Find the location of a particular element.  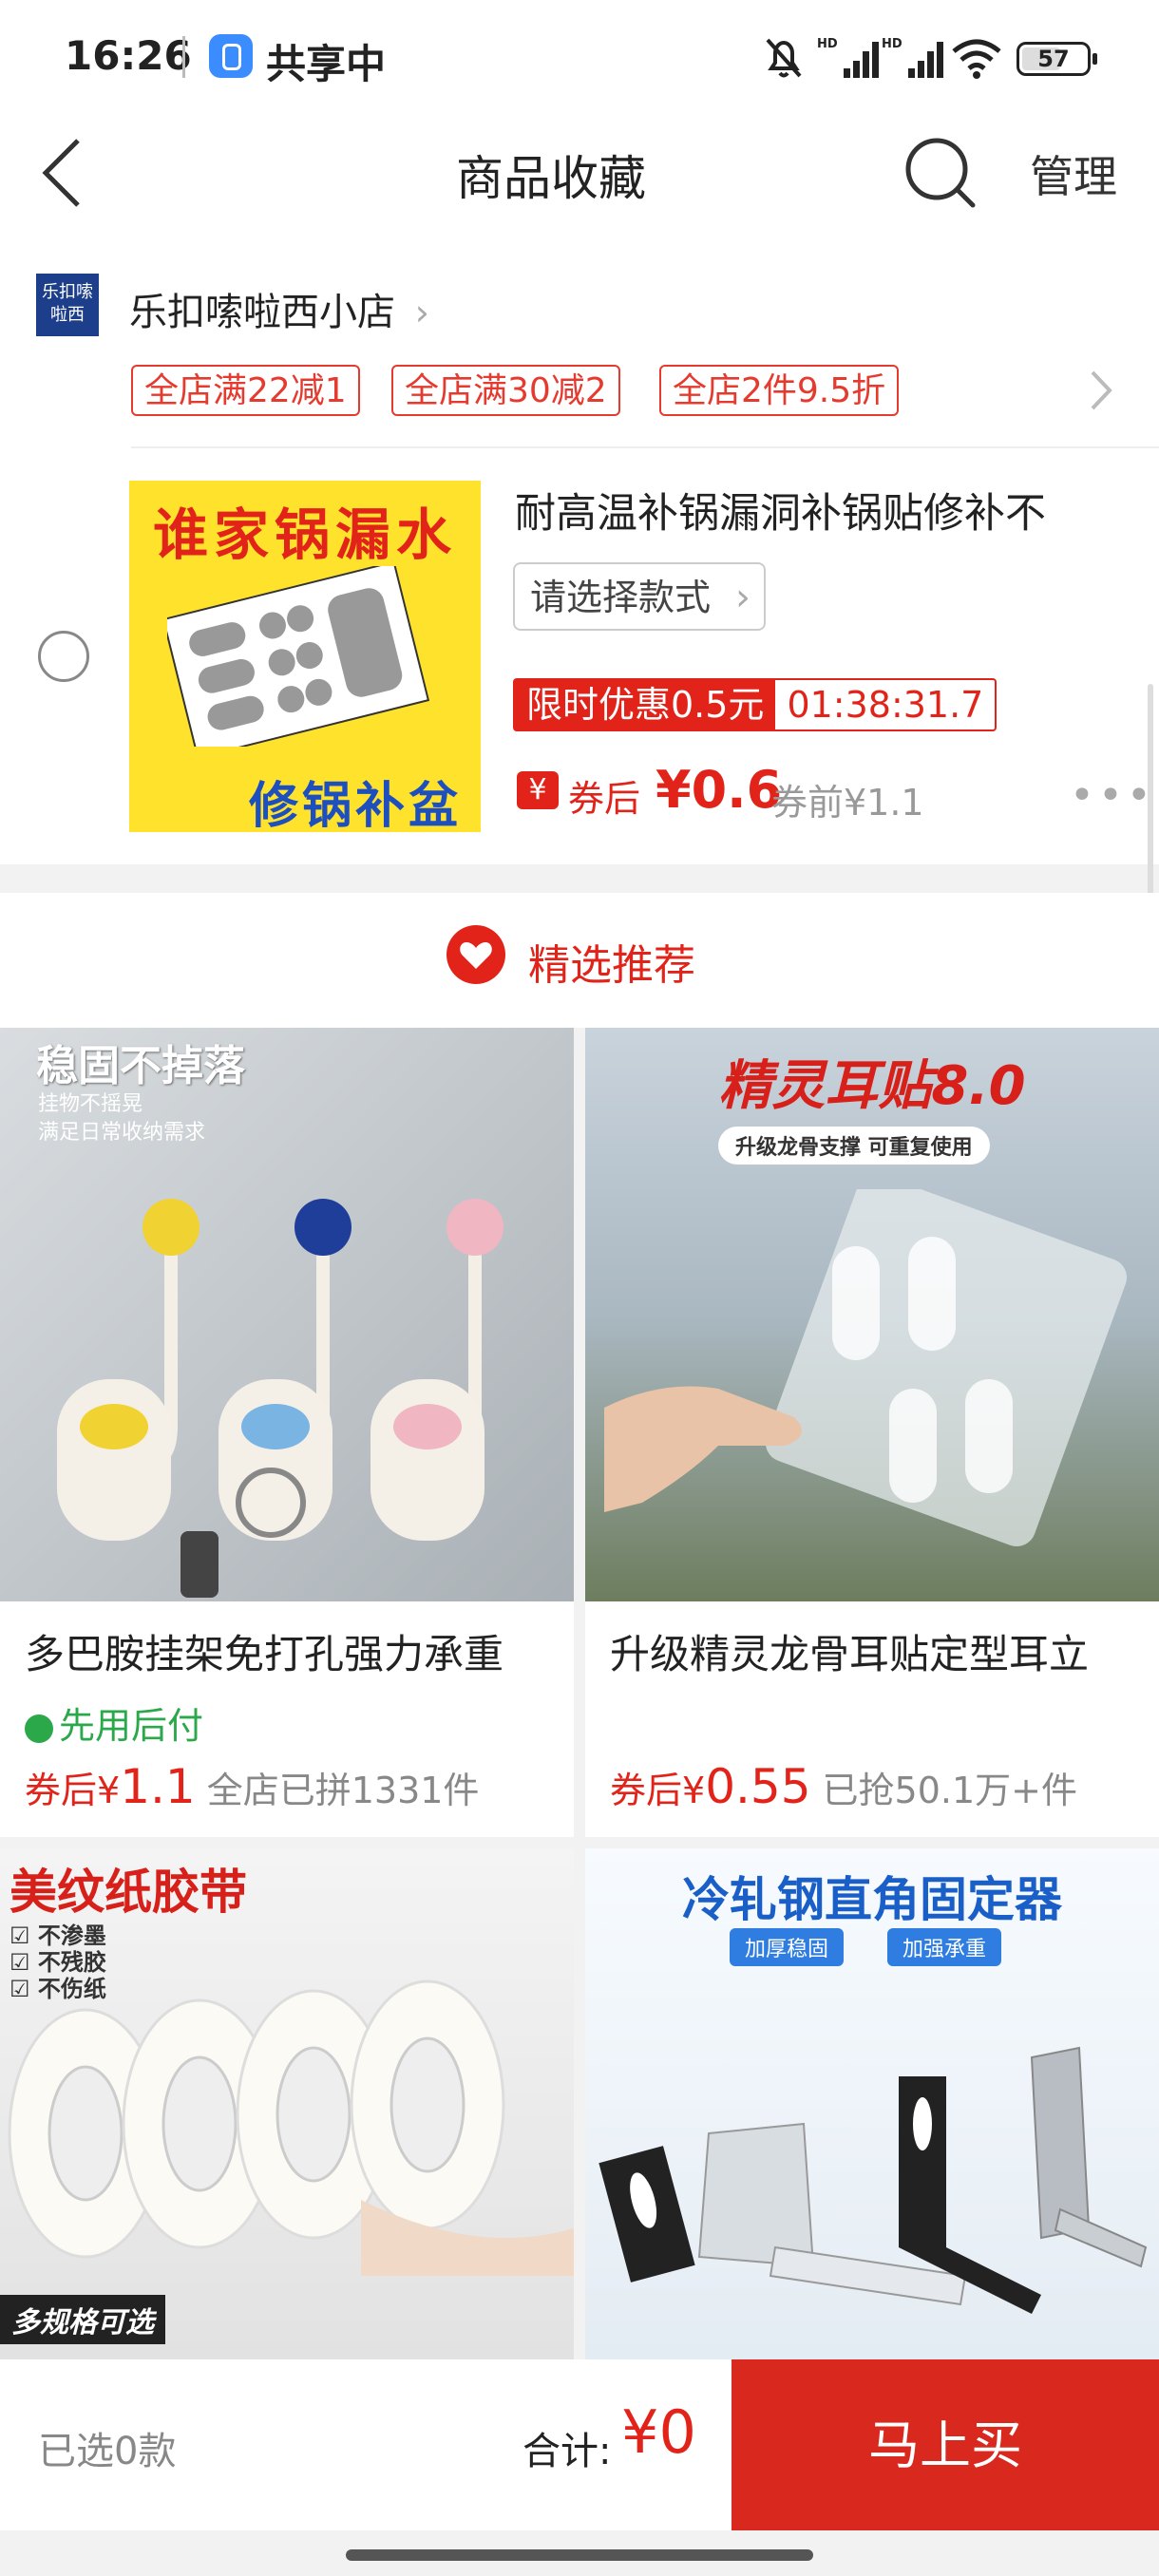

heart-icon is located at coordinates (475, 954).